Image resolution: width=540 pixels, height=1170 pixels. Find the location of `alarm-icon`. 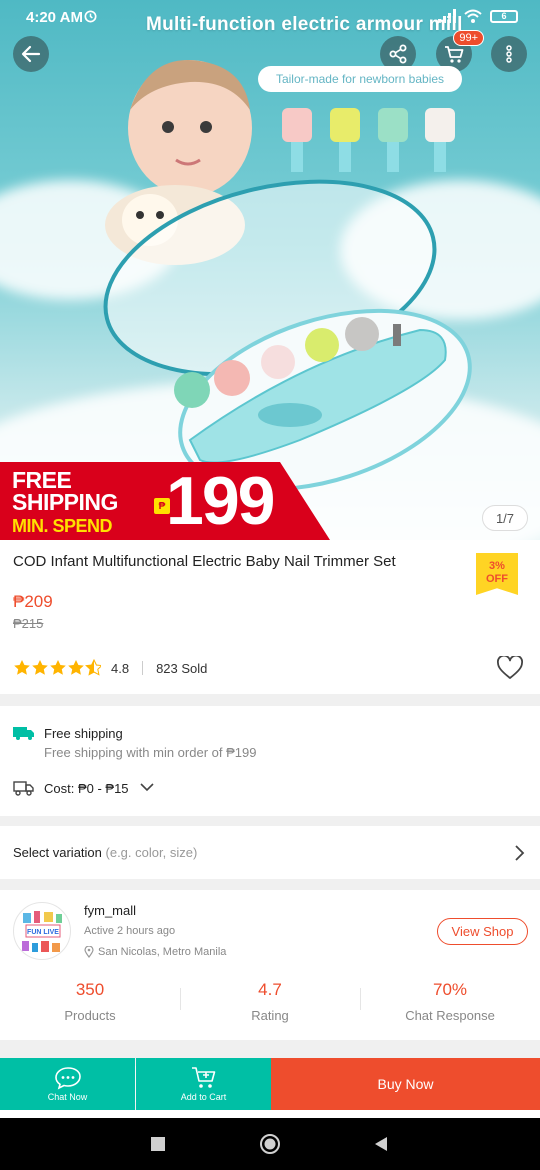

alarm-icon is located at coordinates (90, 17).